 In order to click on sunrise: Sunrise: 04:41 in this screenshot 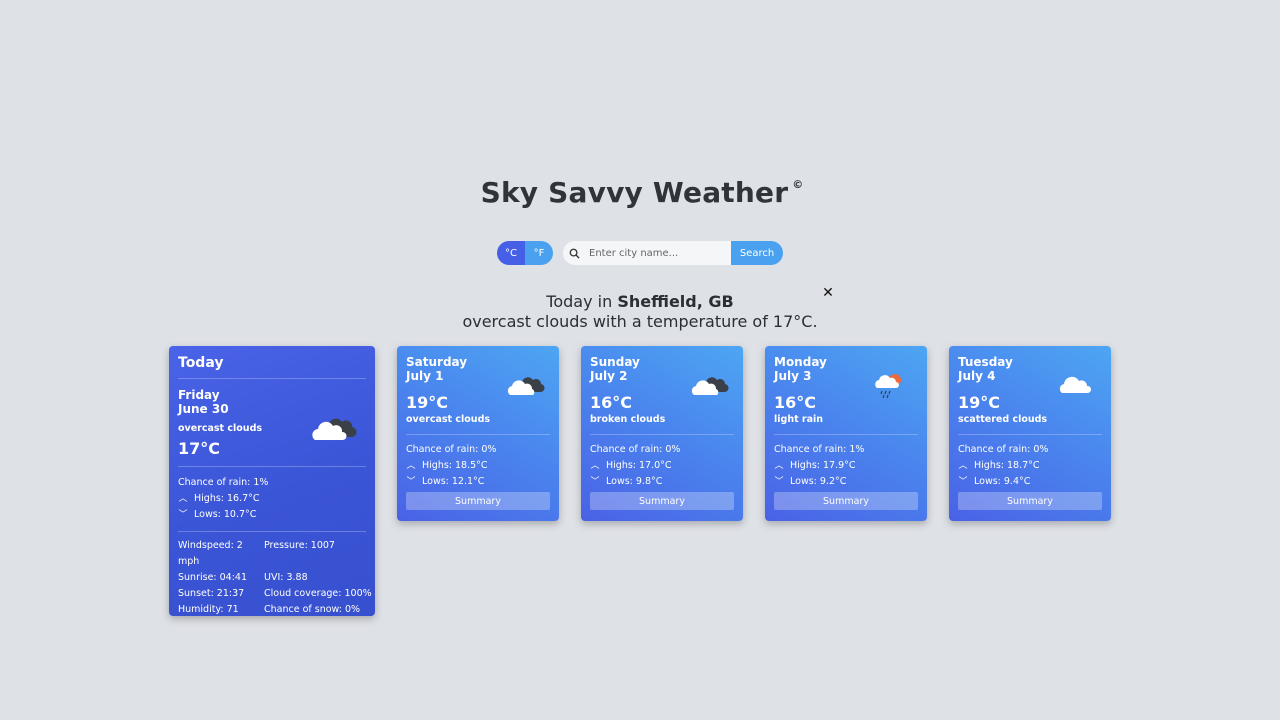, I will do `click(213, 577)`.